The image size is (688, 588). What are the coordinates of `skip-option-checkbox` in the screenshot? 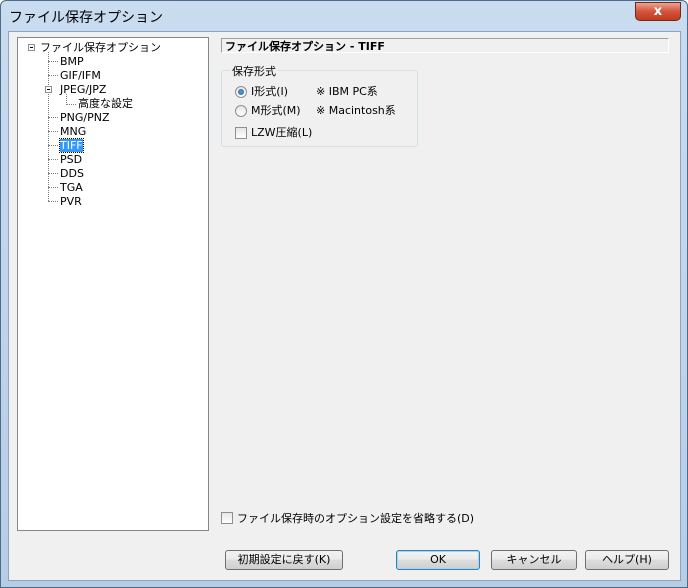 It's located at (227, 518).